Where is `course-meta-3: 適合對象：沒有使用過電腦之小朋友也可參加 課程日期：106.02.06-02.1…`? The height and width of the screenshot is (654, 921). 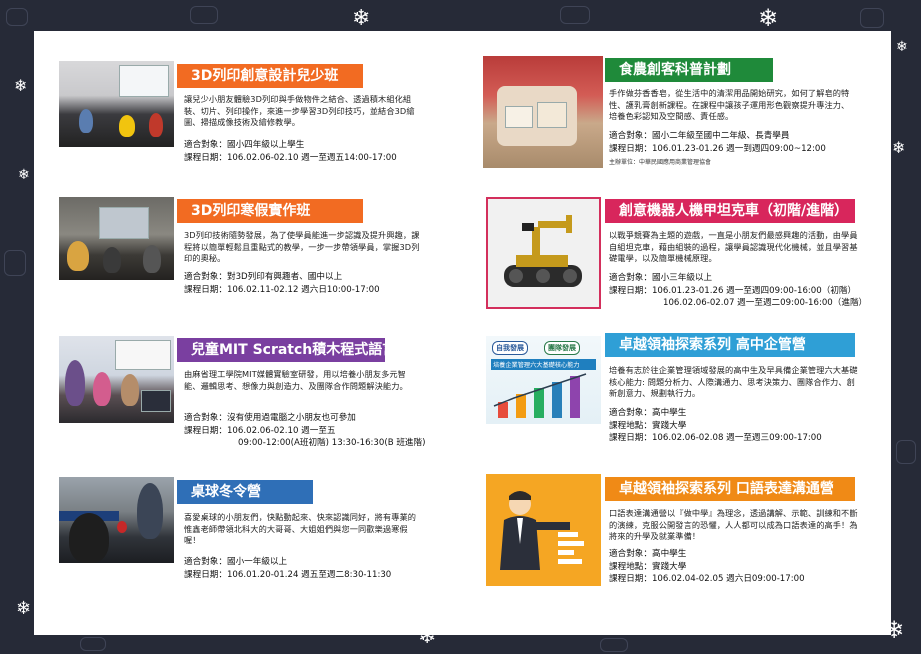 course-meta-3: 適合對象：沒有使用過電腦之小朋友也可參加 課程日期：106.02.06-02.1… is located at coordinates (304, 431).